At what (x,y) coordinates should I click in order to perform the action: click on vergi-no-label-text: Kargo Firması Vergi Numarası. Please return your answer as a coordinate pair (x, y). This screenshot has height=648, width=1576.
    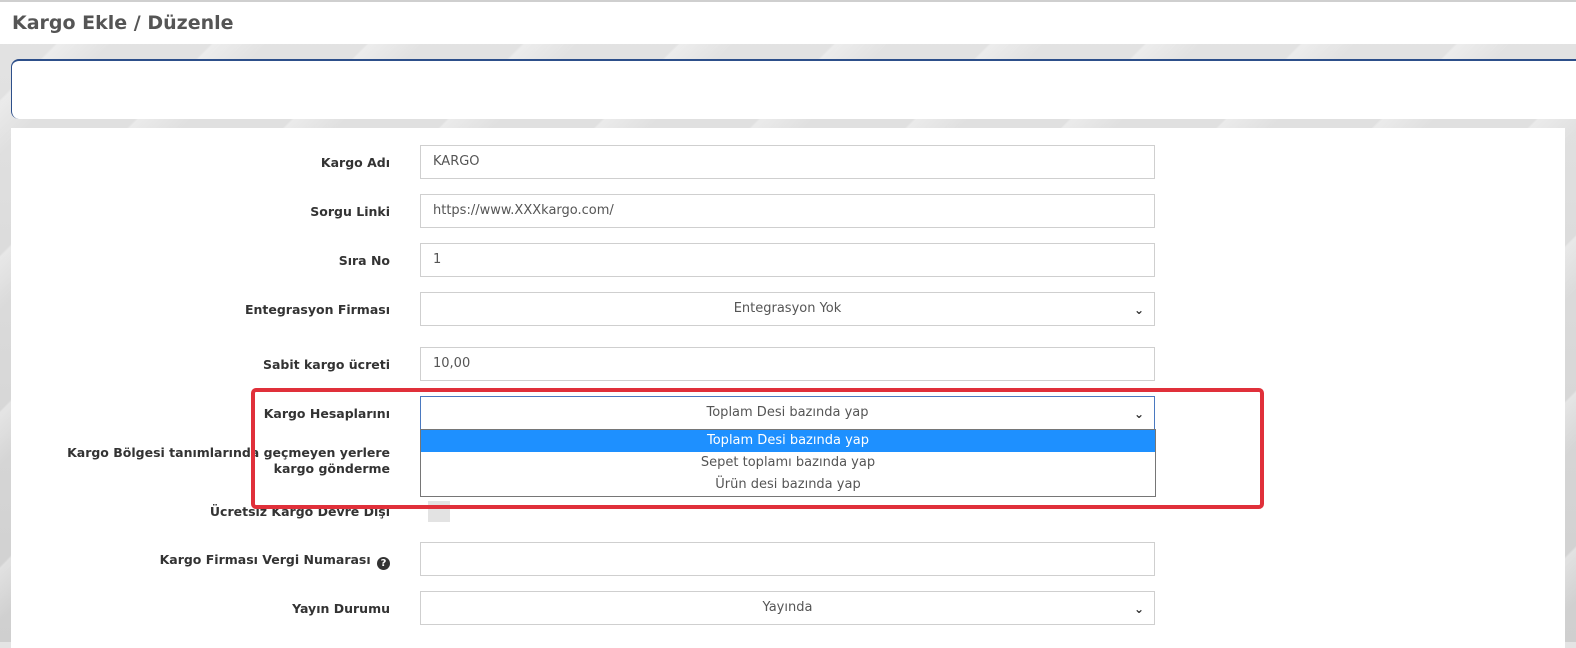
    Looking at the image, I should click on (265, 559).